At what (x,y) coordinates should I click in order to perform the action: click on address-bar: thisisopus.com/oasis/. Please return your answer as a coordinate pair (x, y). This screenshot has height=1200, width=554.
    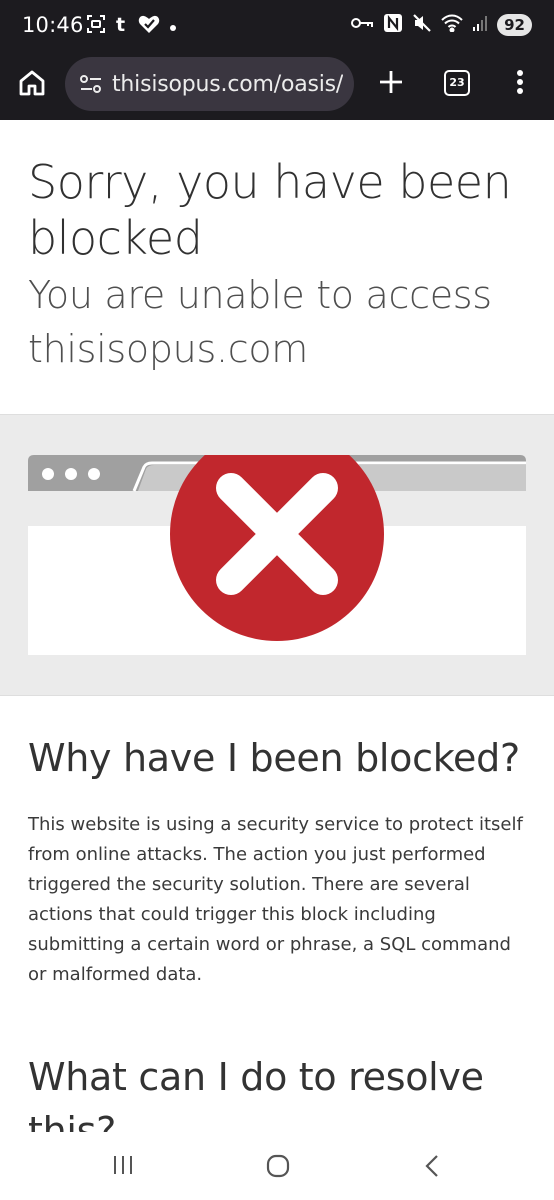
    Looking at the image, I should click on (209, 84).